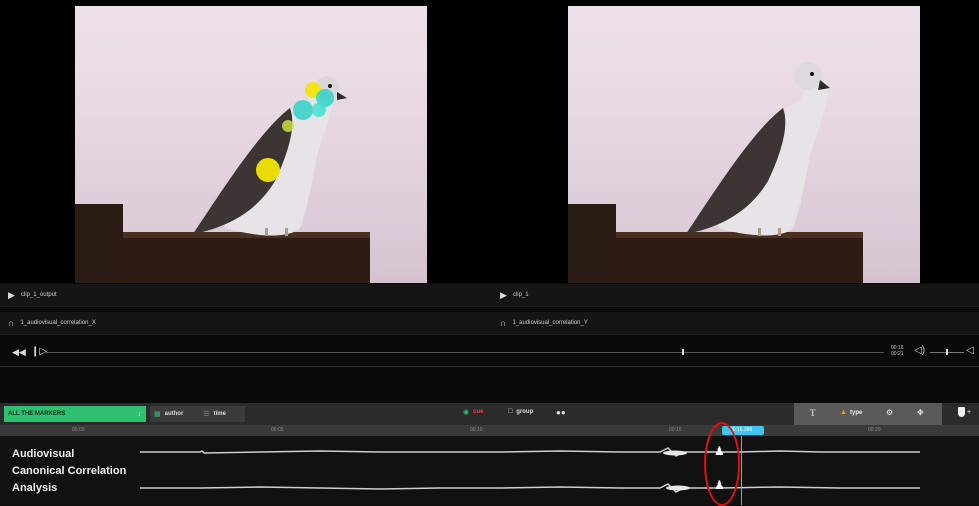  I want to click on track-title-line: Audiovisual, so click(43, 454).